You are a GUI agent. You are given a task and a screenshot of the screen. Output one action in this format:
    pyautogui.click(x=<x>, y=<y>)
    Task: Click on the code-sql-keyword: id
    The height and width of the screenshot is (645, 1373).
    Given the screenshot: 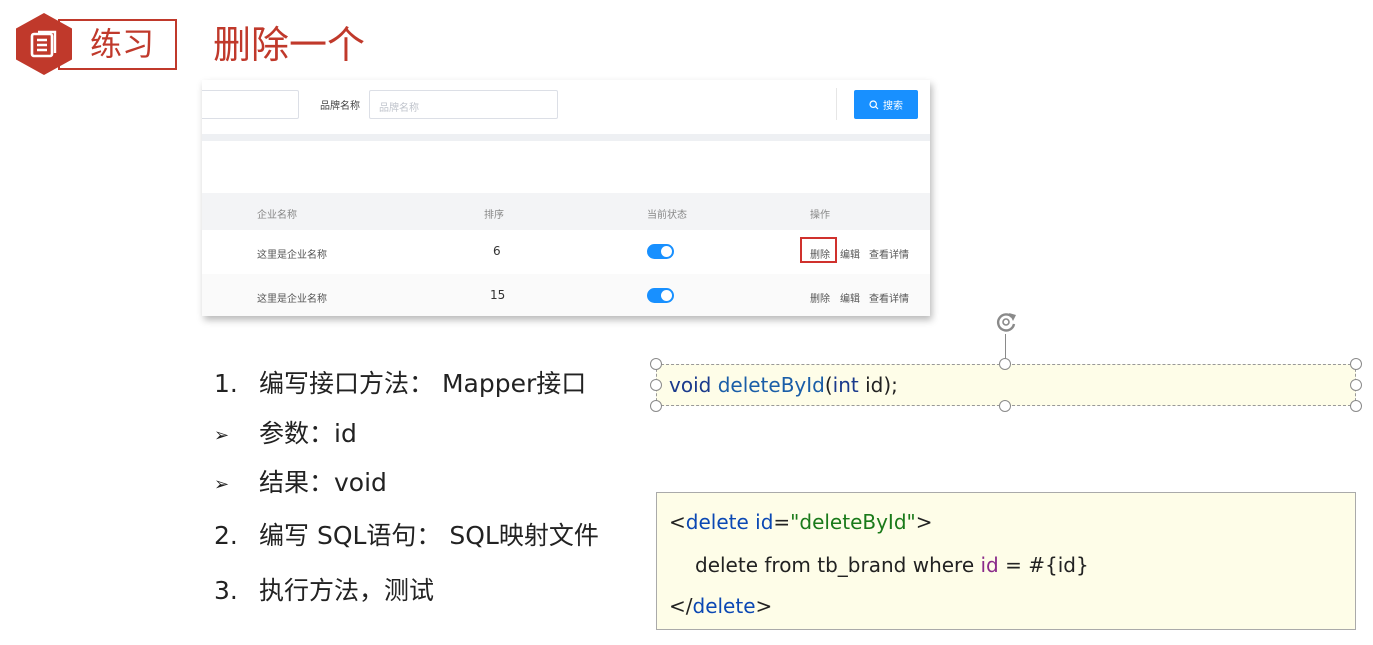 What is the action you would take?
    pyautogui.click(x=989, y=565)
    